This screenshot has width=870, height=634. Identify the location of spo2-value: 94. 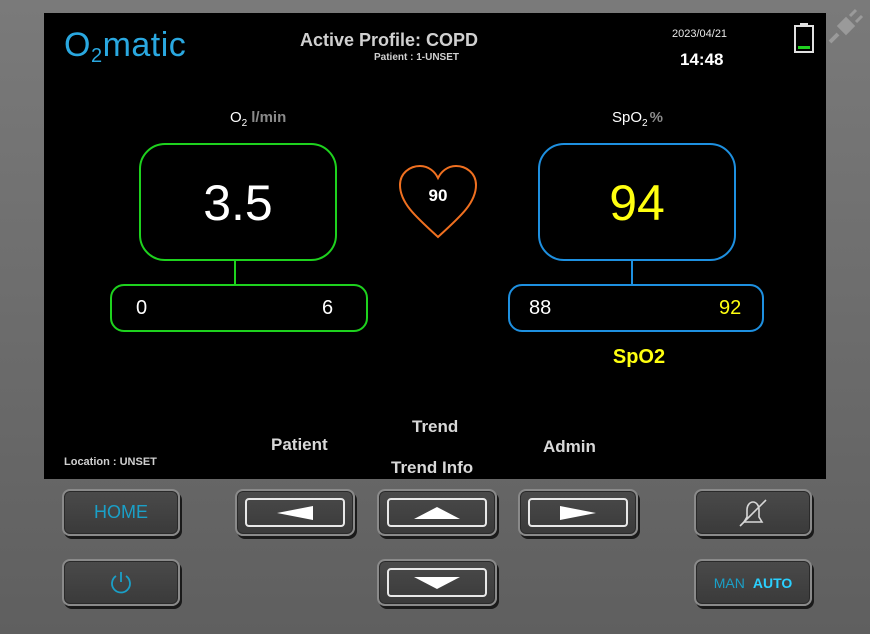
(637, 203).